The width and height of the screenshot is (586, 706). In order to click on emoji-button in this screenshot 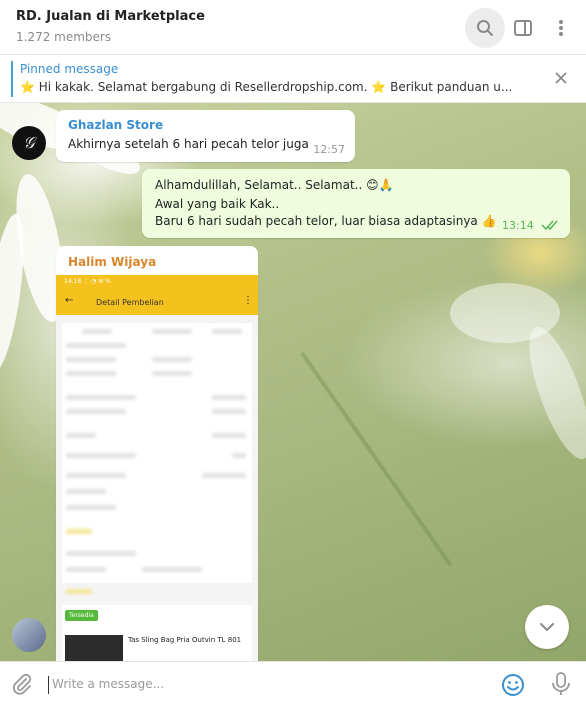, I will do `click(513, 685)`.